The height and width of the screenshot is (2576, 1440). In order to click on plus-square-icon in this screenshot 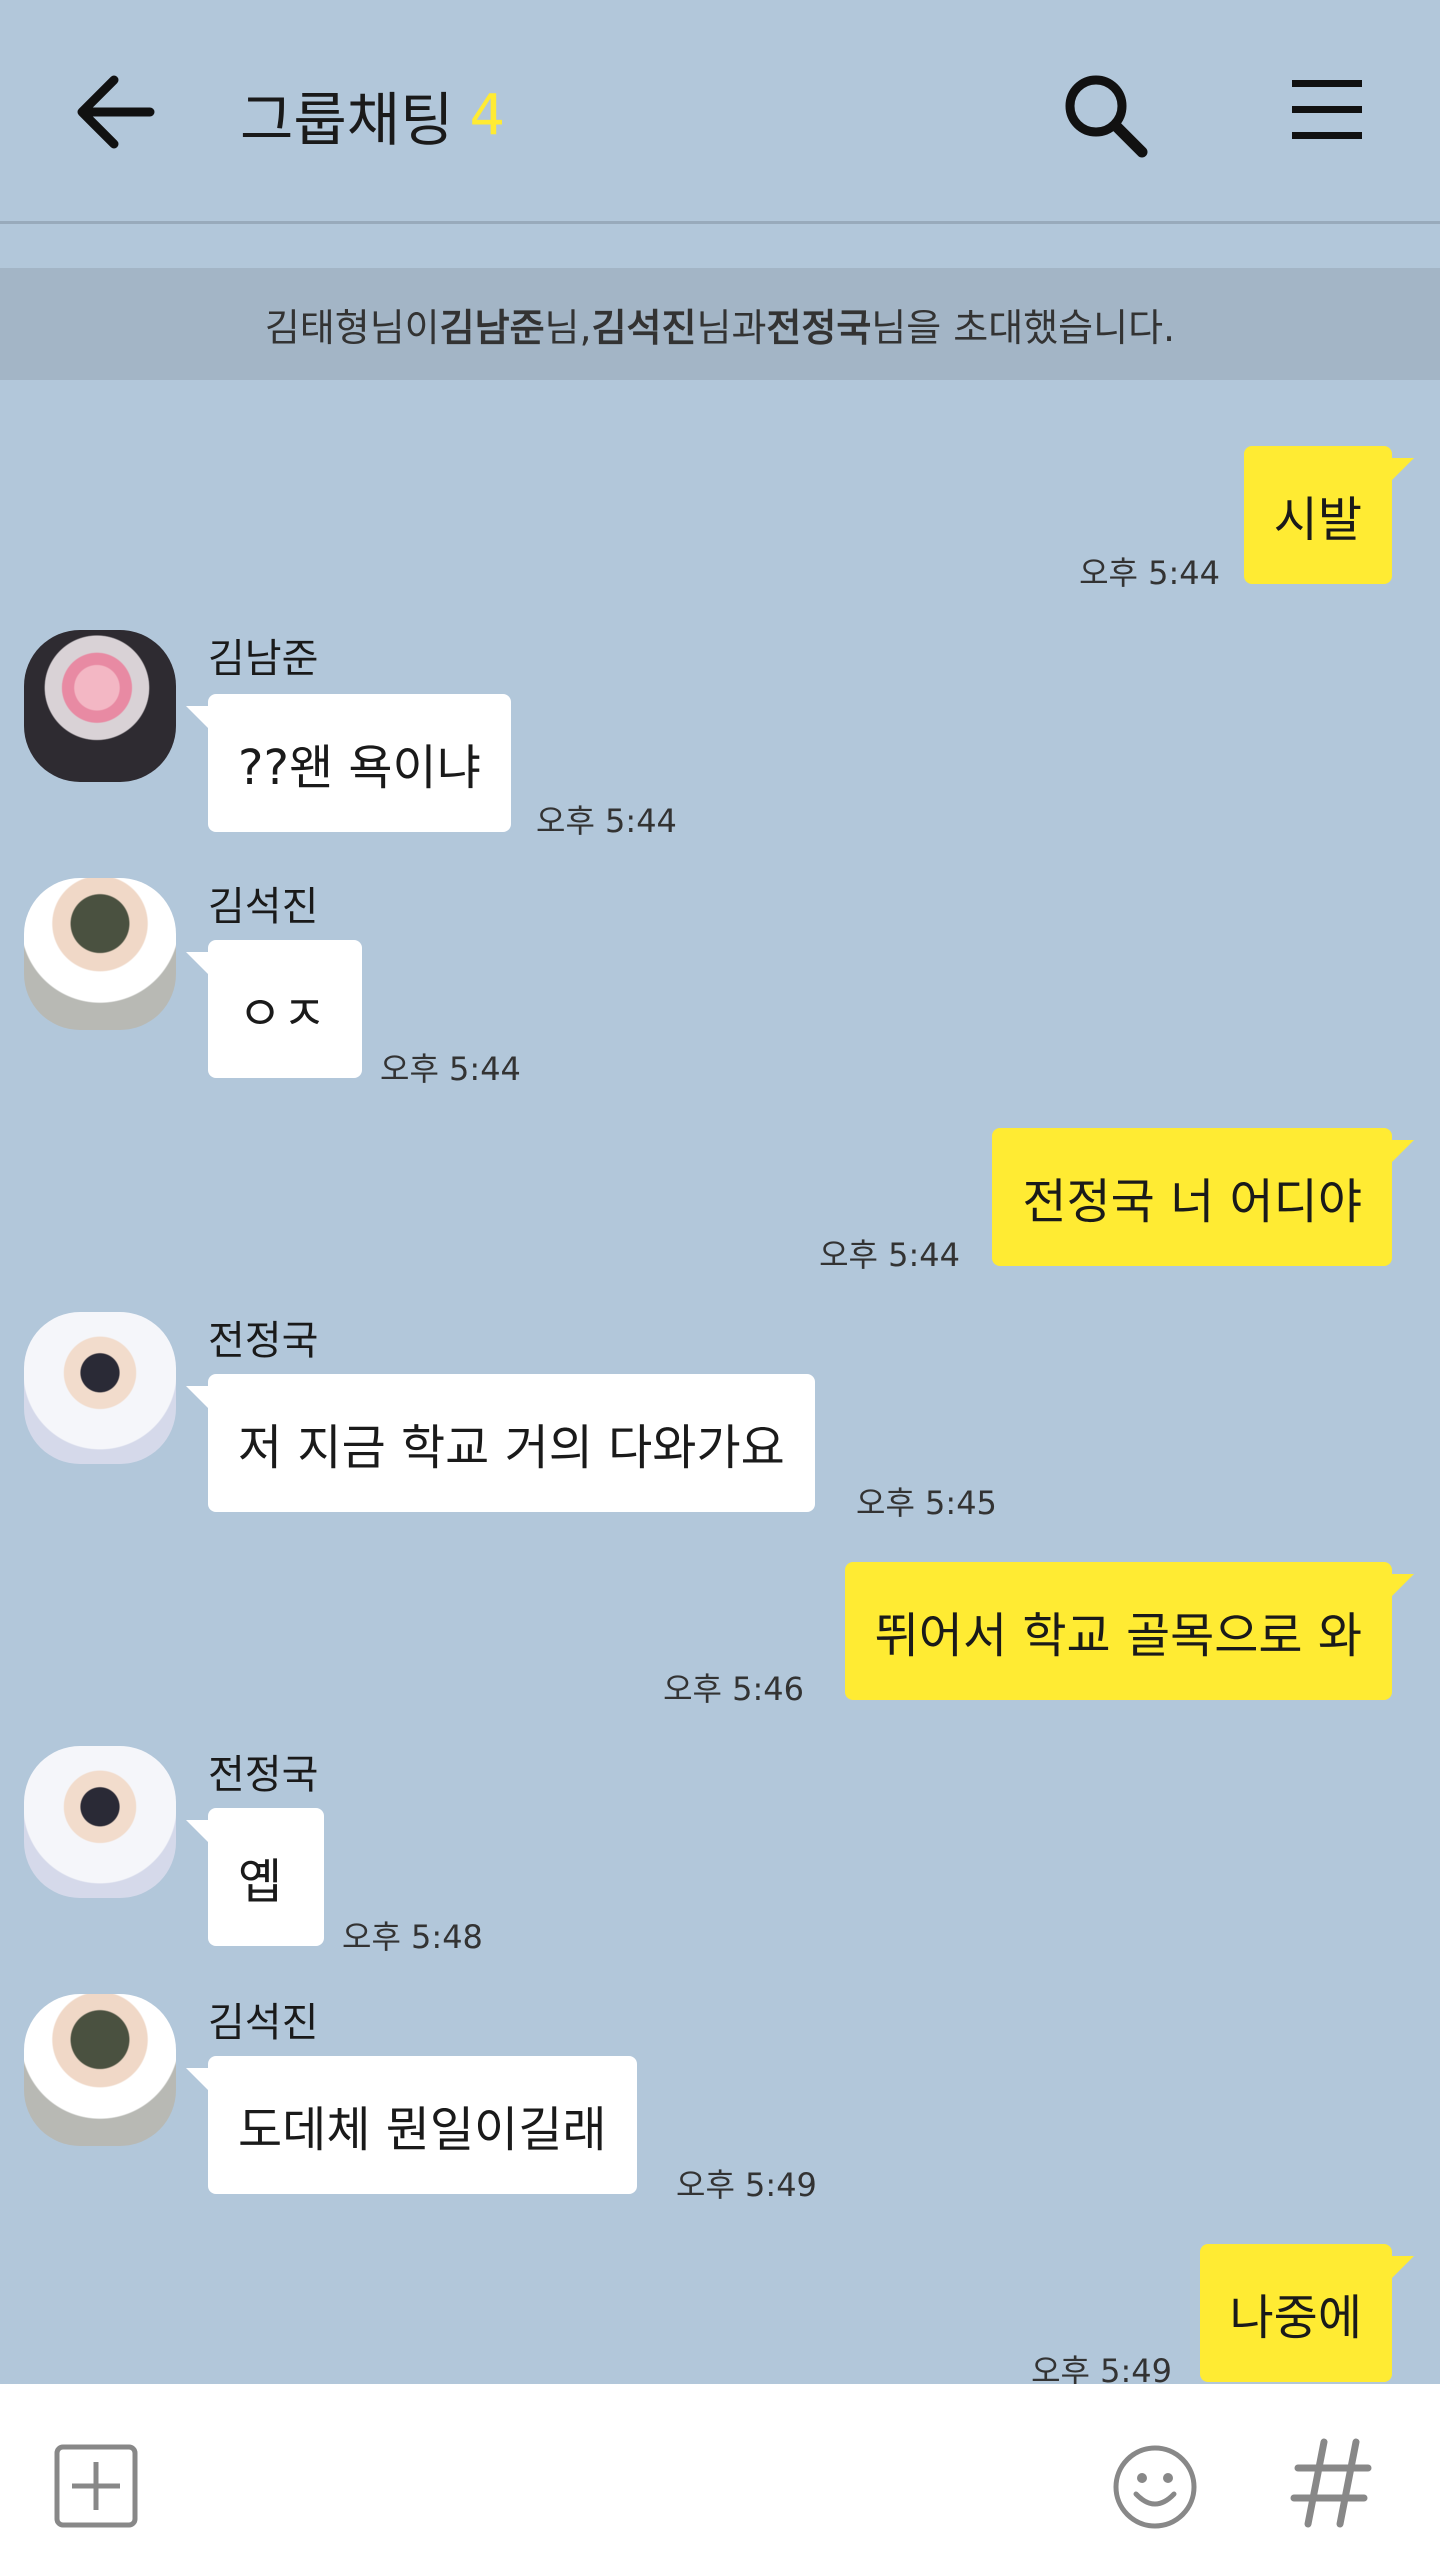, I will do `click(96, 2486)`.